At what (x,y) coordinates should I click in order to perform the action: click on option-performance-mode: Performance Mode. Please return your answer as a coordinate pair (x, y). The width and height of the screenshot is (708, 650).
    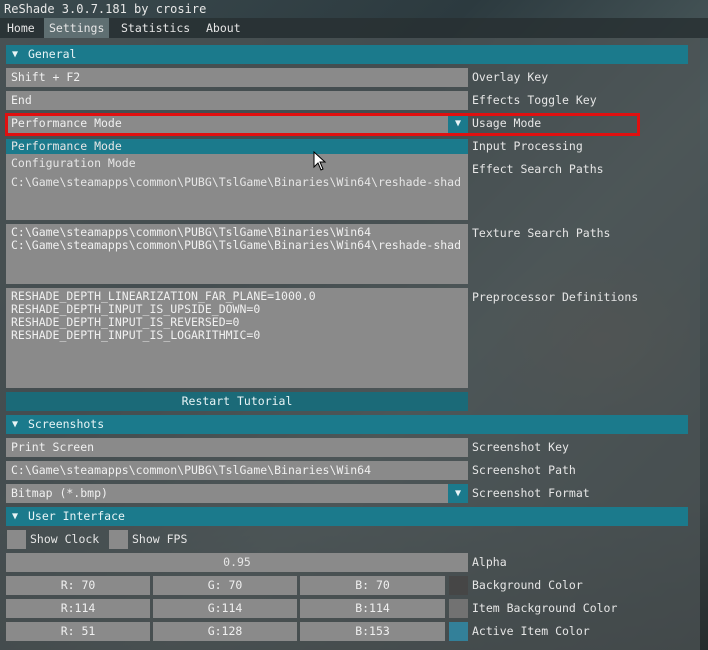
    Looking at the image, I should click on (237, 146).